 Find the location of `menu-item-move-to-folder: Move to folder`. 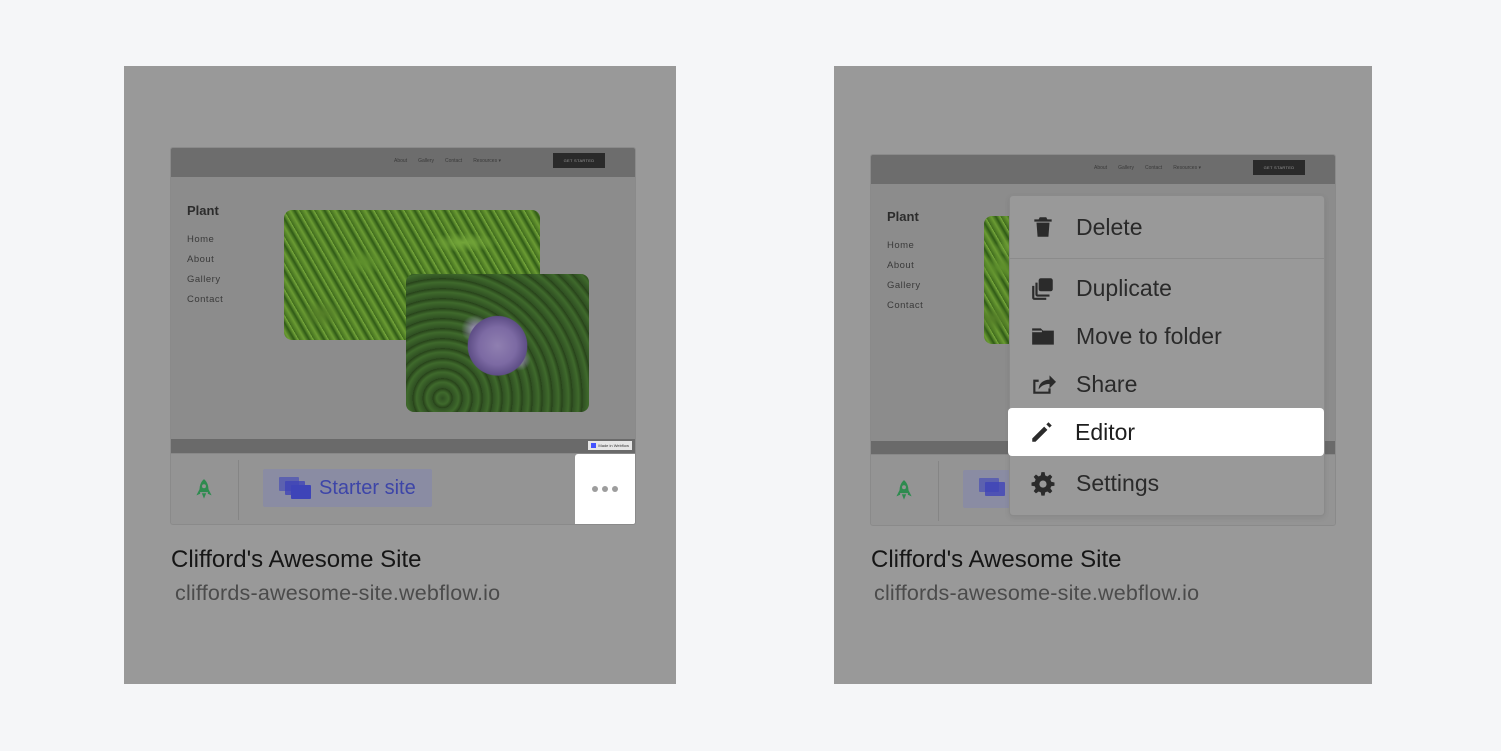

menu-item-move-to-folder: Move to folder is located at coordinates (1167, 336).